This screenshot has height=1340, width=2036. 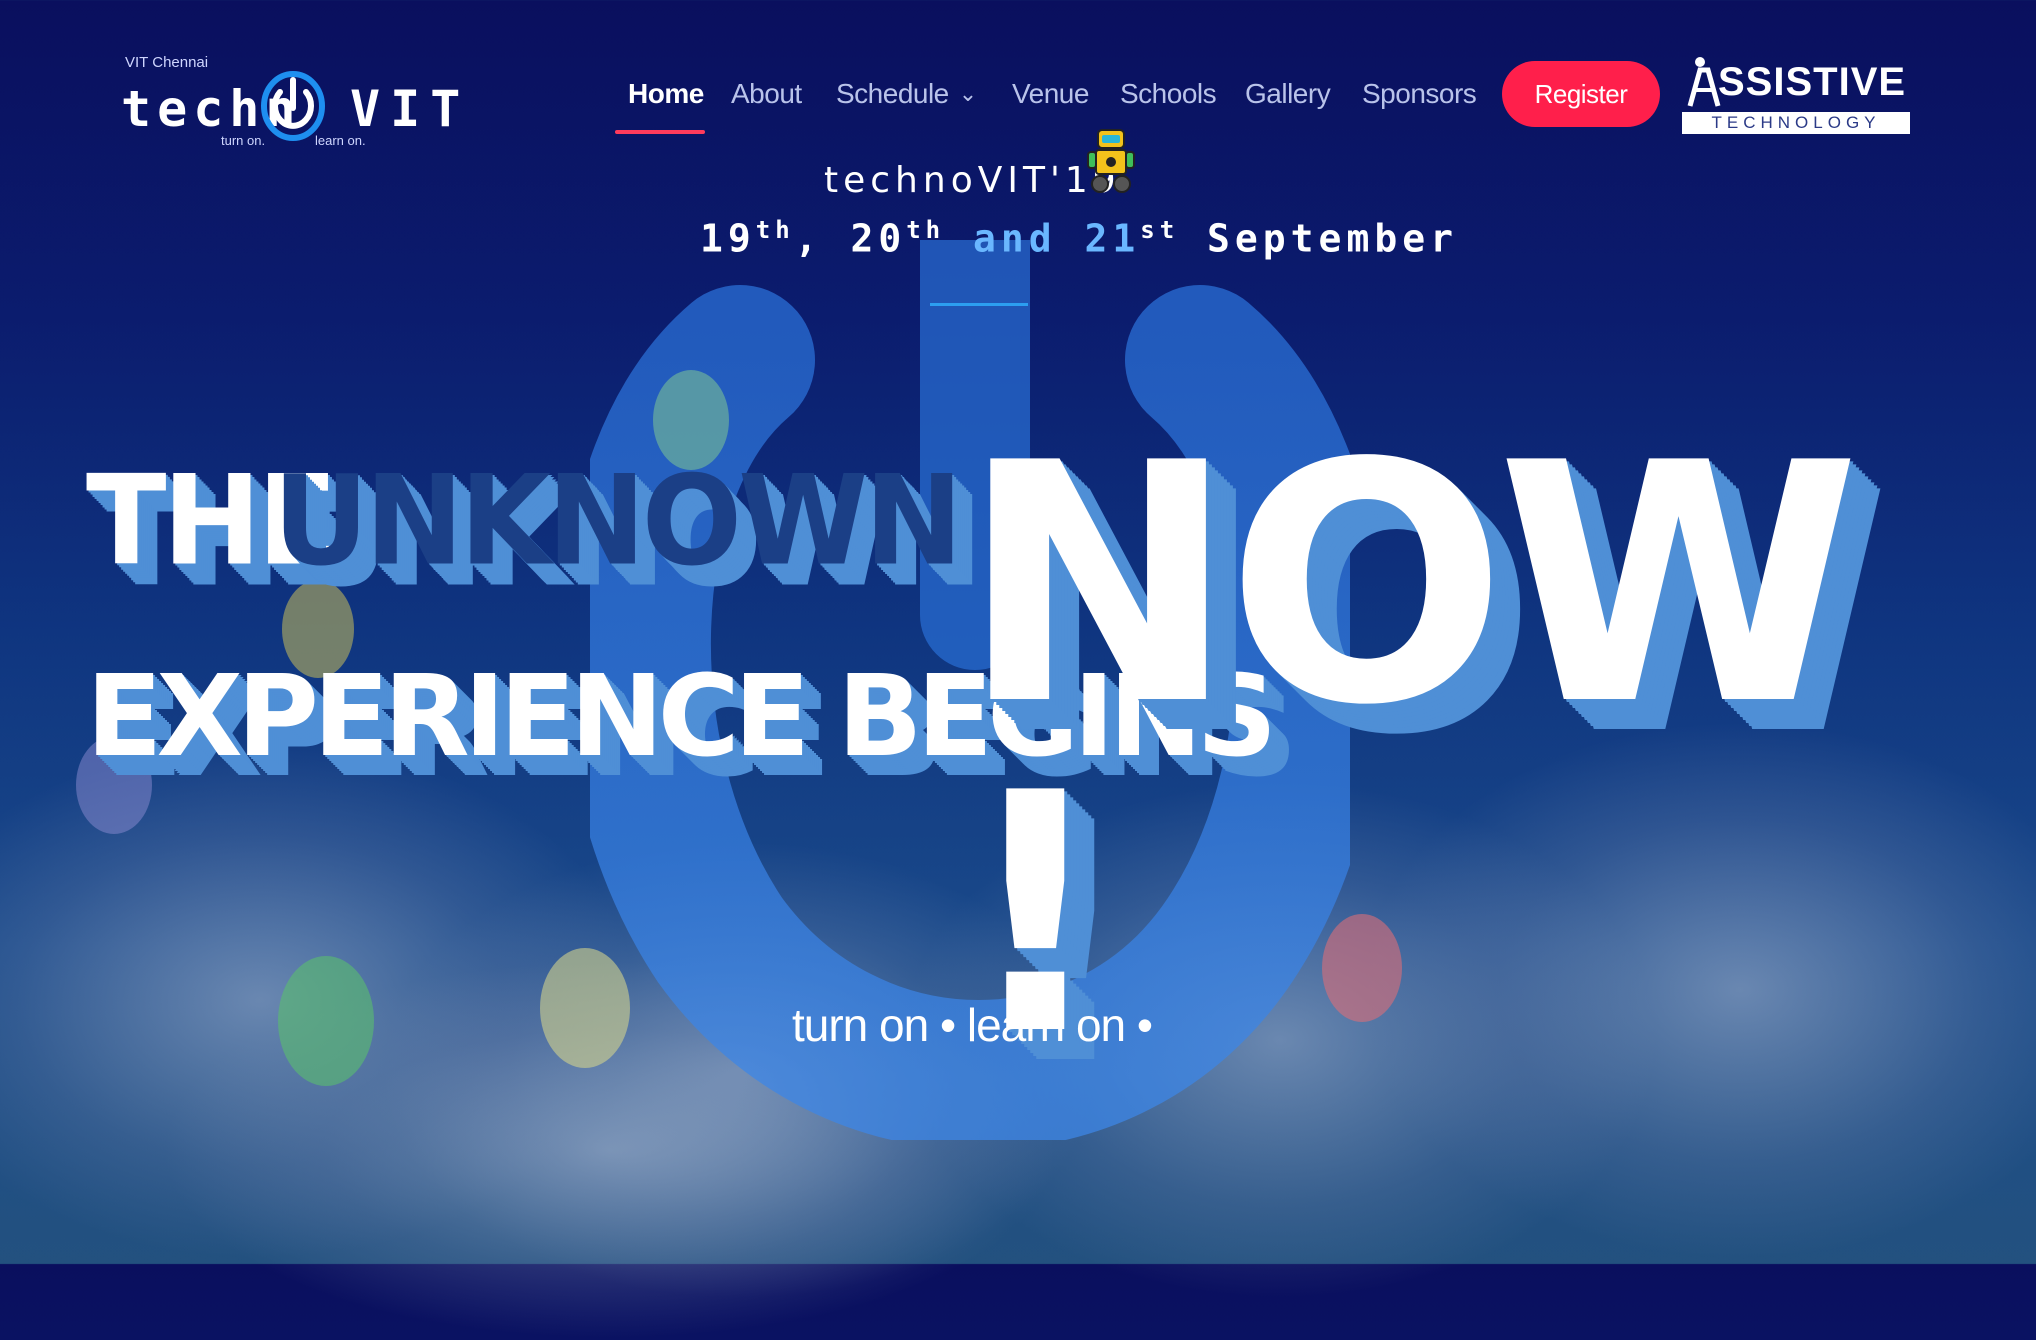 I want to click on event-day3-sup: st, so click(x=1160, y=230).